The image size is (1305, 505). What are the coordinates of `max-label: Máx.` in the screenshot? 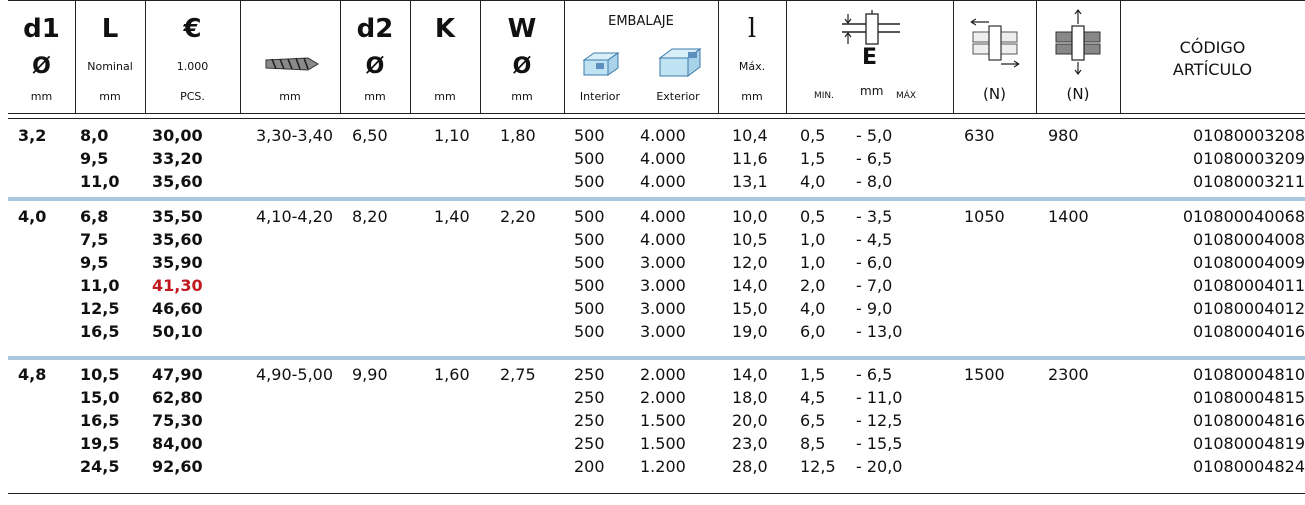 It's located at (752, 66).